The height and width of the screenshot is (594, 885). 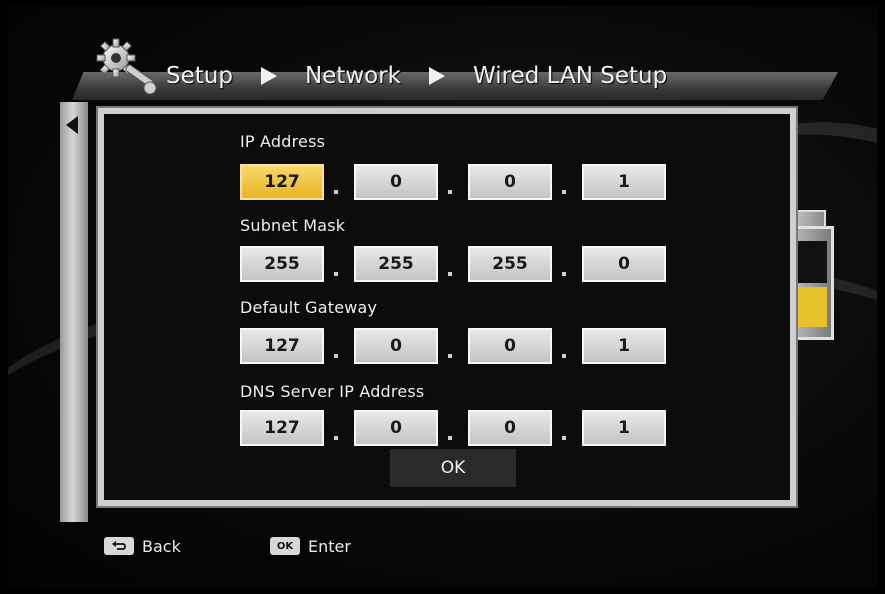 What do you see at coordinates (510, 346) in the screenshot?
I see `default-gateway-octet-3: 0` at bounding box center [510, 346].